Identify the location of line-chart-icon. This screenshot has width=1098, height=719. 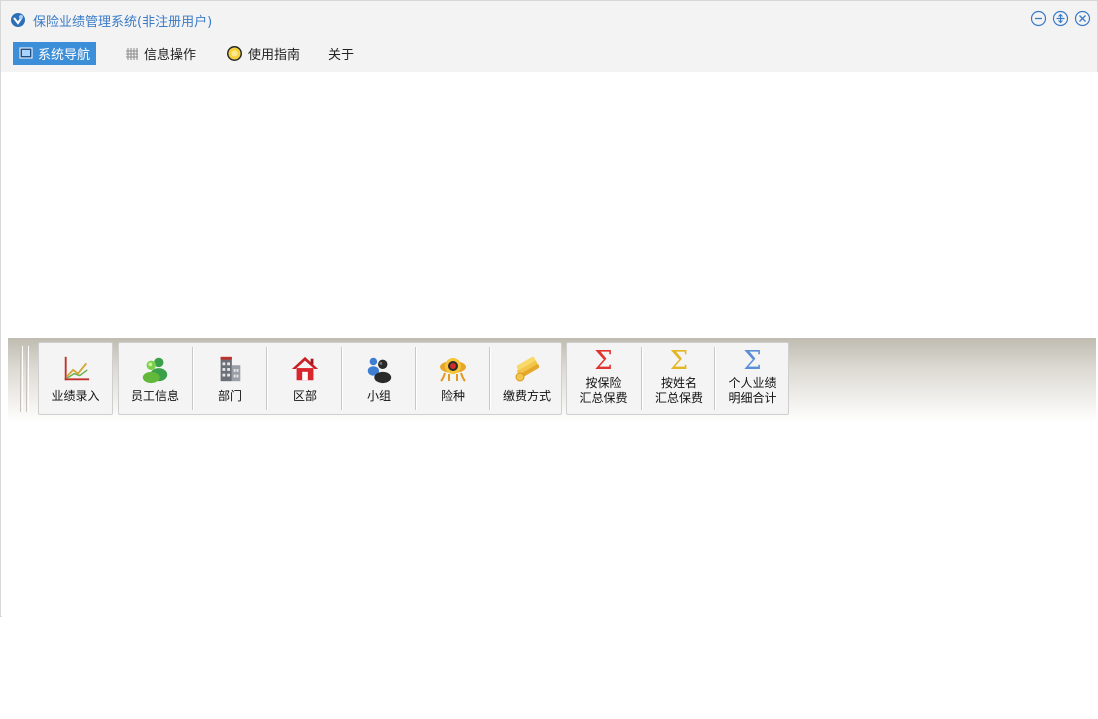
(76, 369).